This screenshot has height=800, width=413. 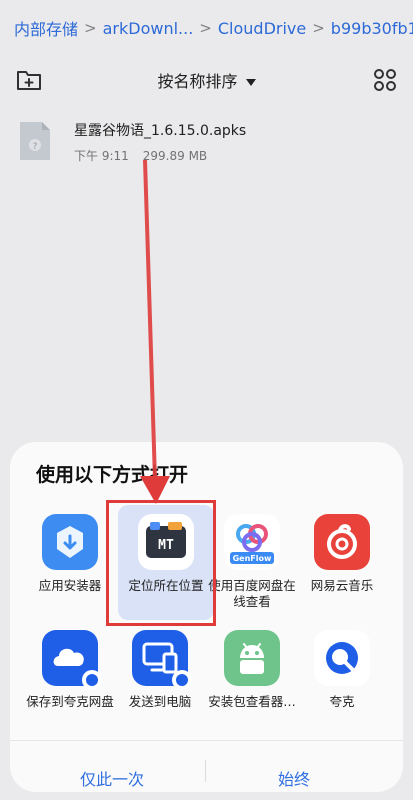 What do you see at coordinates (112, 475) in the screenshot?
I see `sheet-title: 使用以下方式打开` at bounding box center [112, 475].